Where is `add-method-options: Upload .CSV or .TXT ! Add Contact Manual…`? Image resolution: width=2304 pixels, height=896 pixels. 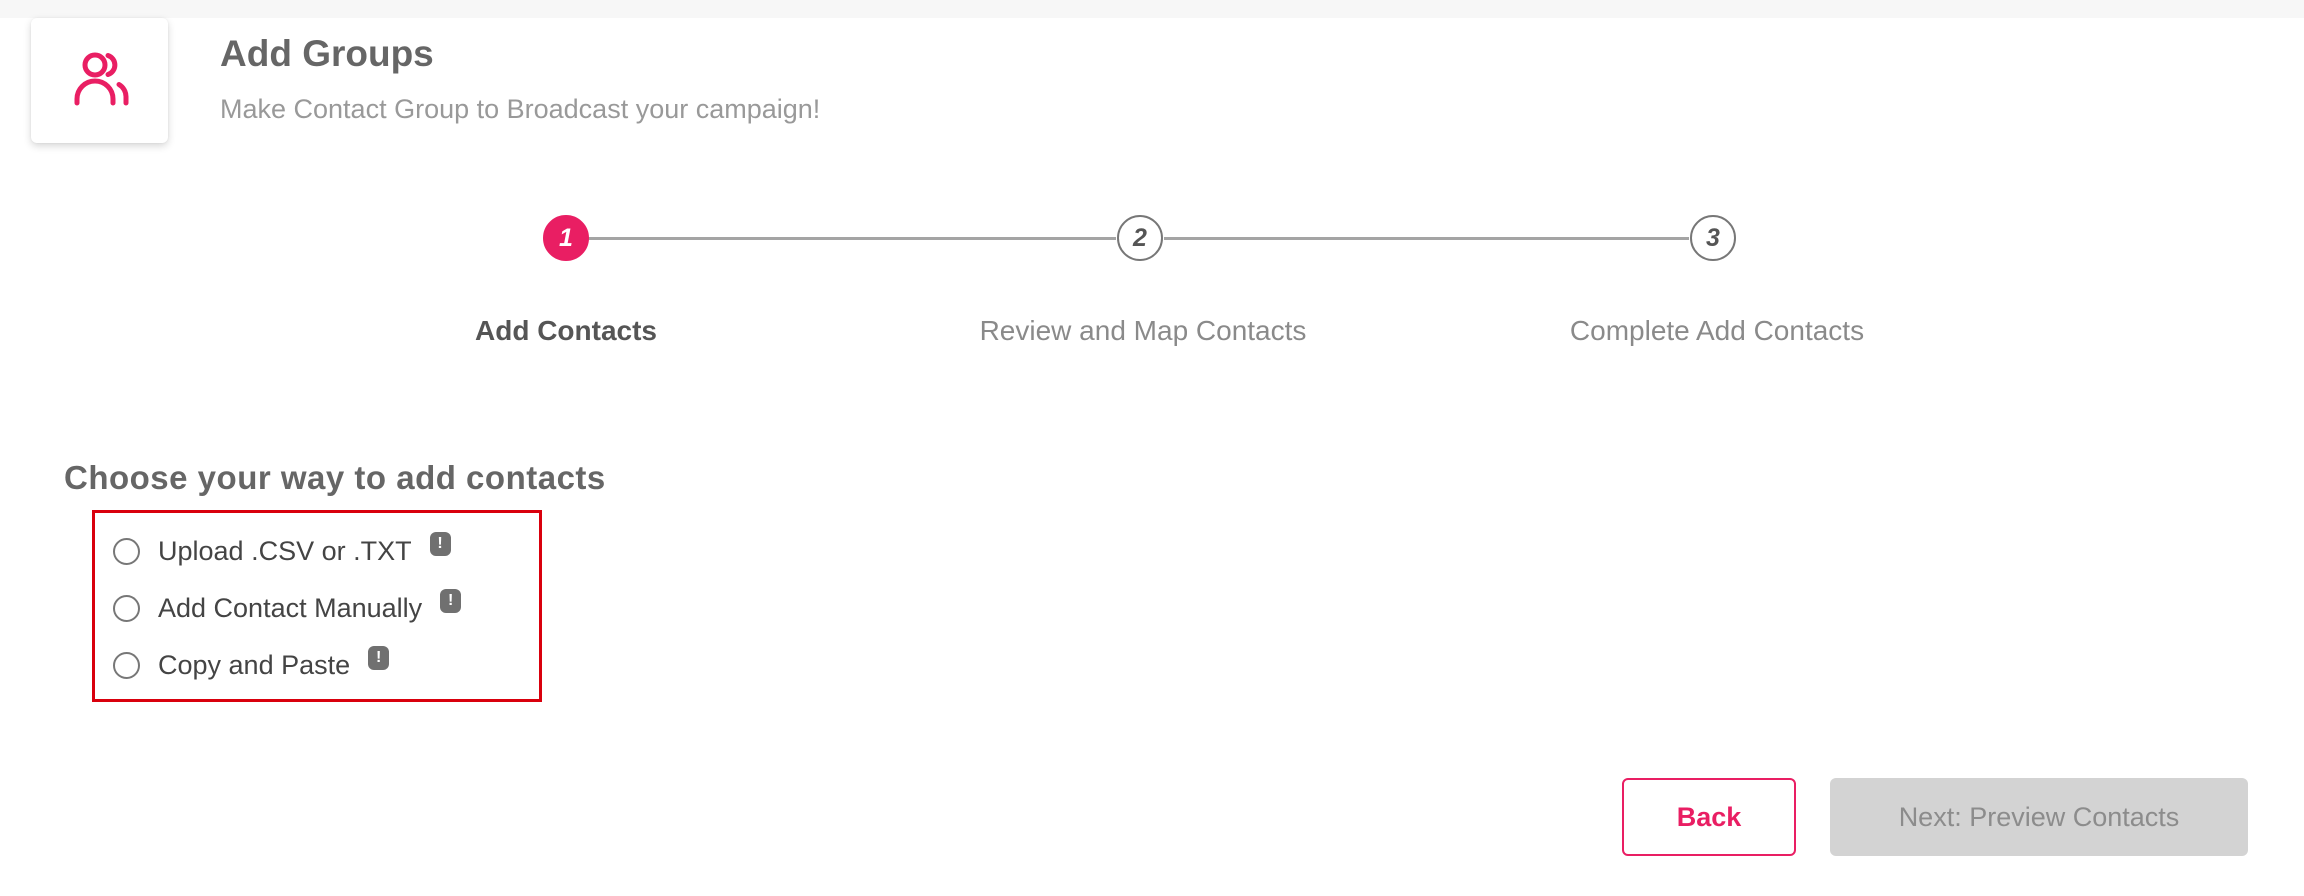
add-method-options: Upload .CSV or .TXT ! Add Contact Manual… is located at coordinates (317, 606).